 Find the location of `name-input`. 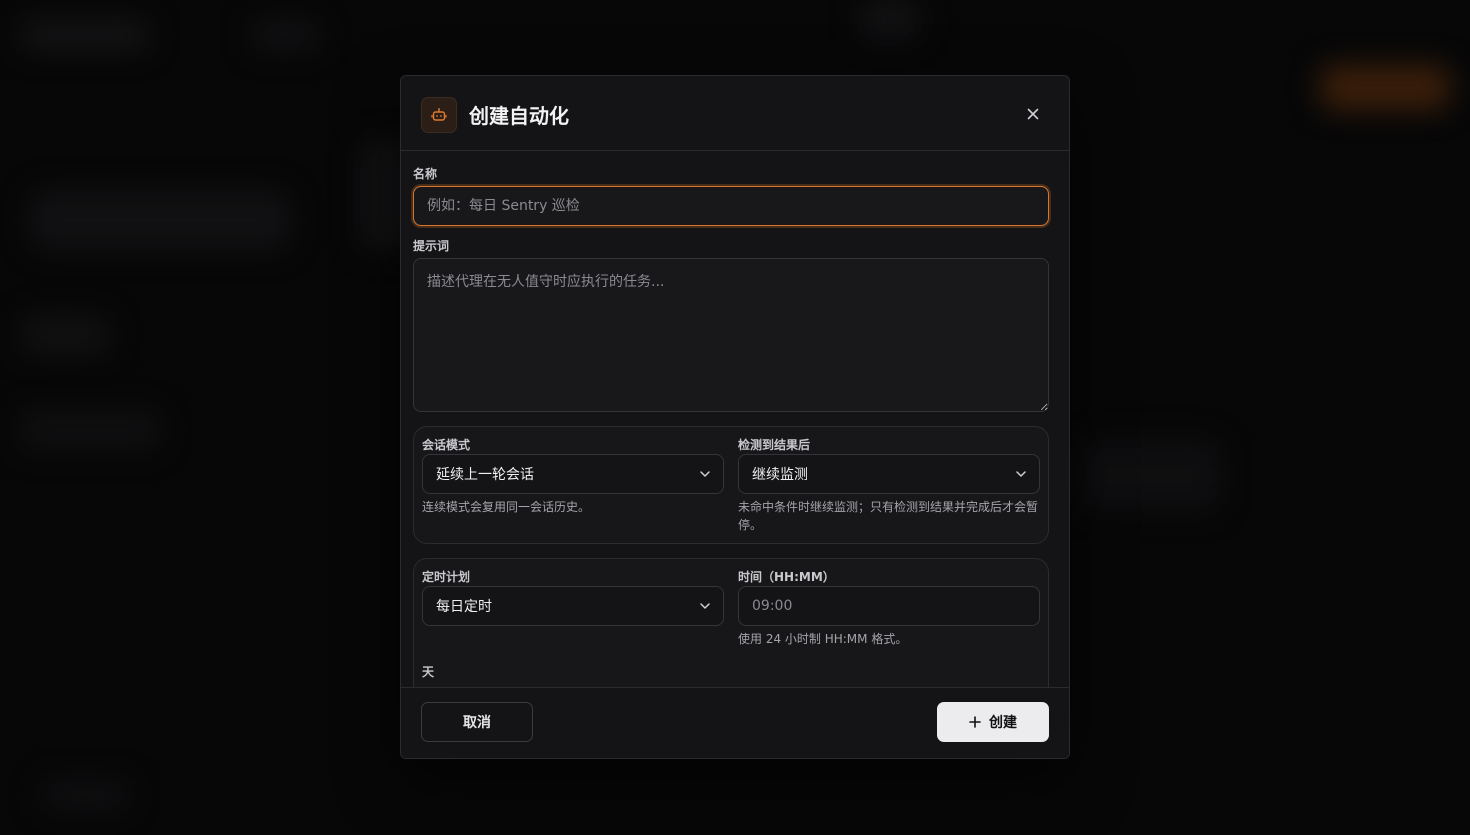

name-input is located at coordinates (731, 206).